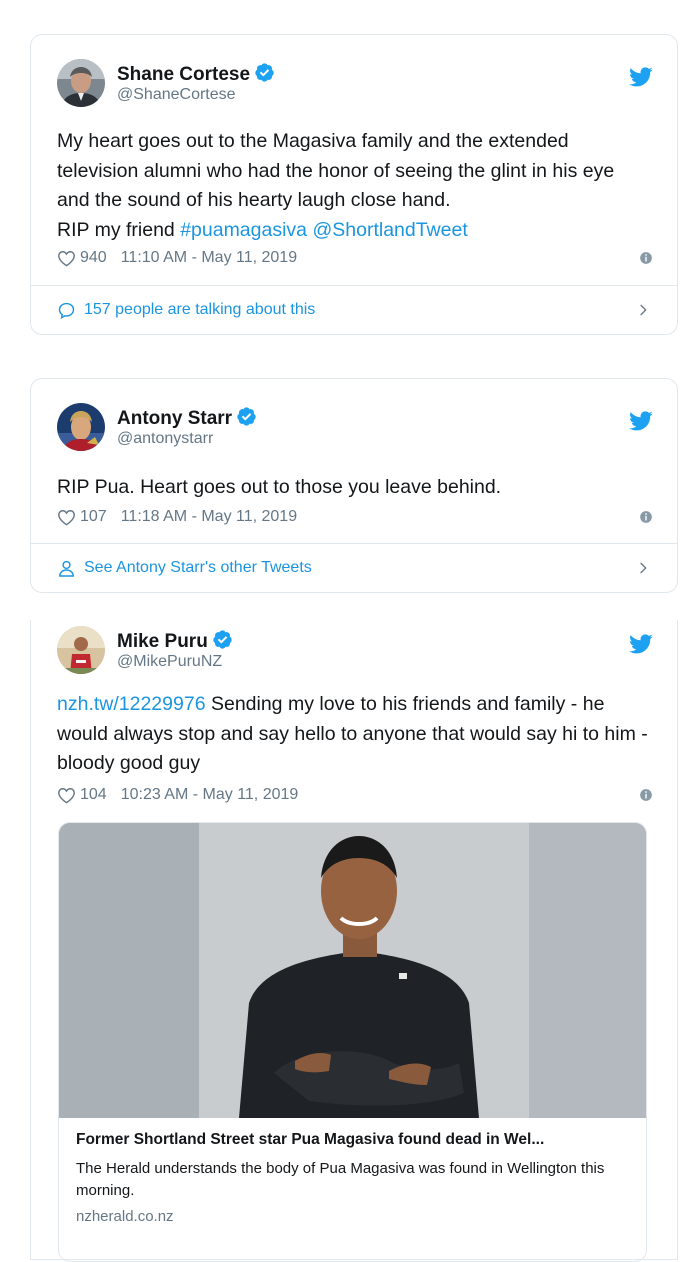 This screenshot has height=1262, width=700. I want to click on article-link: nzh.tw/12229976, so click(131, 704).